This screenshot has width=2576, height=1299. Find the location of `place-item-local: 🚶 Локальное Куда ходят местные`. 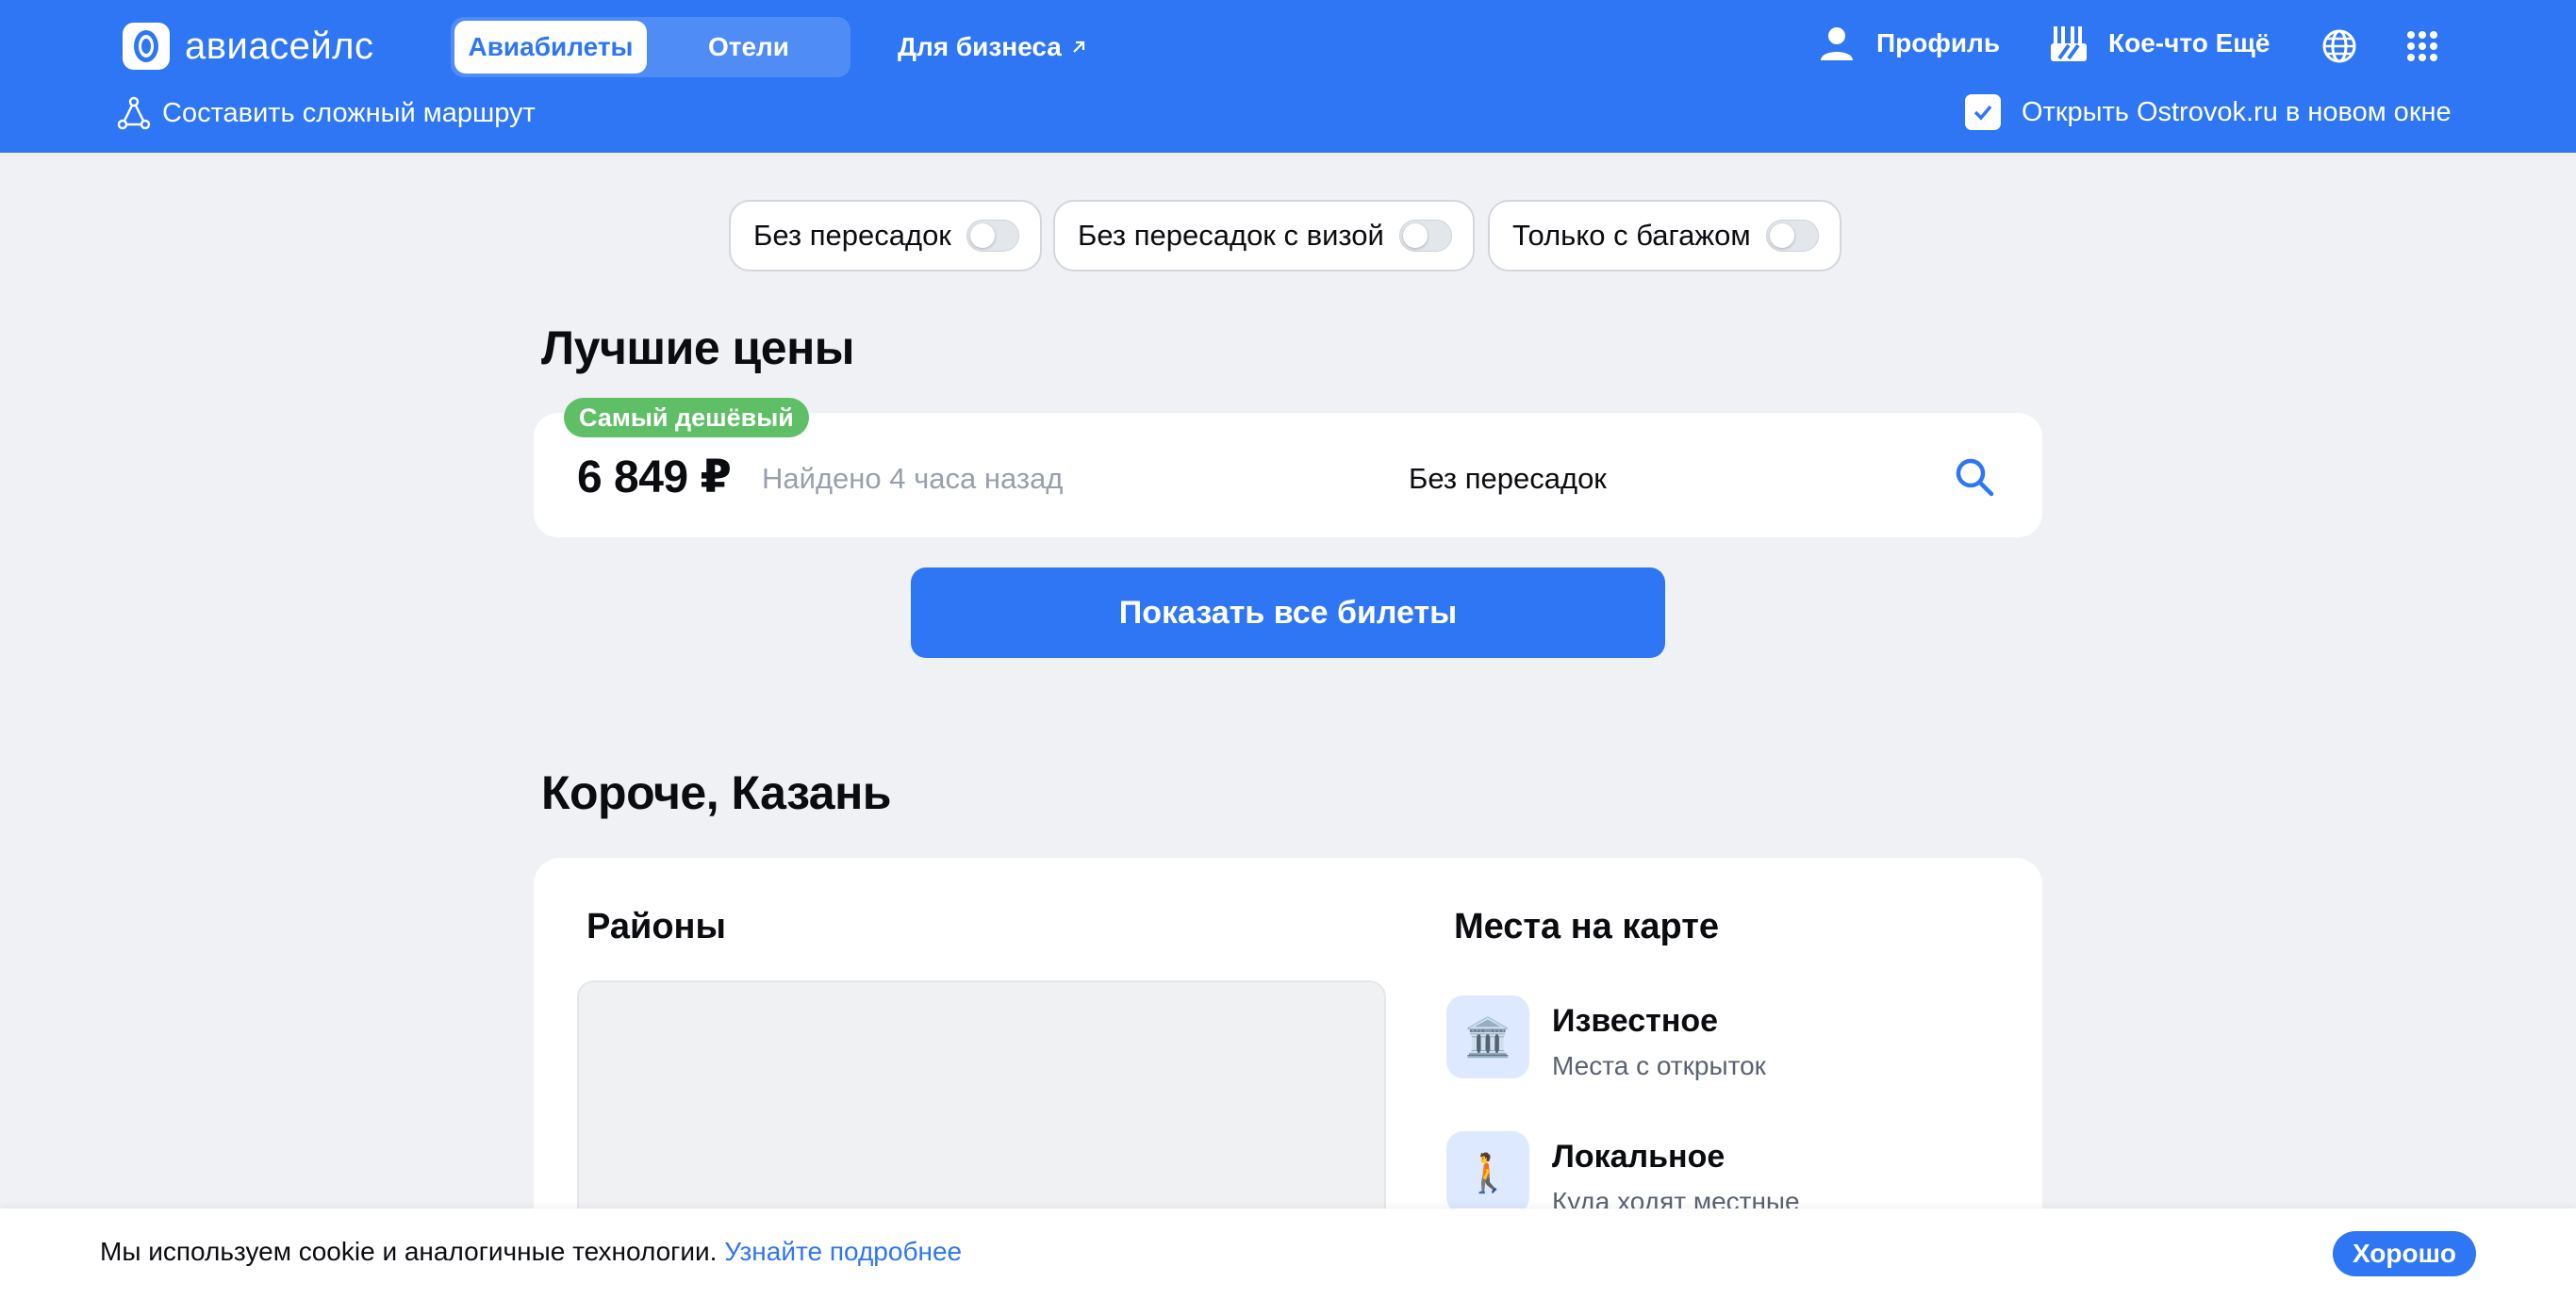

place-item-local: 🚶 Локальное Куда ходят местные is located at coordinates (1623, 1174).